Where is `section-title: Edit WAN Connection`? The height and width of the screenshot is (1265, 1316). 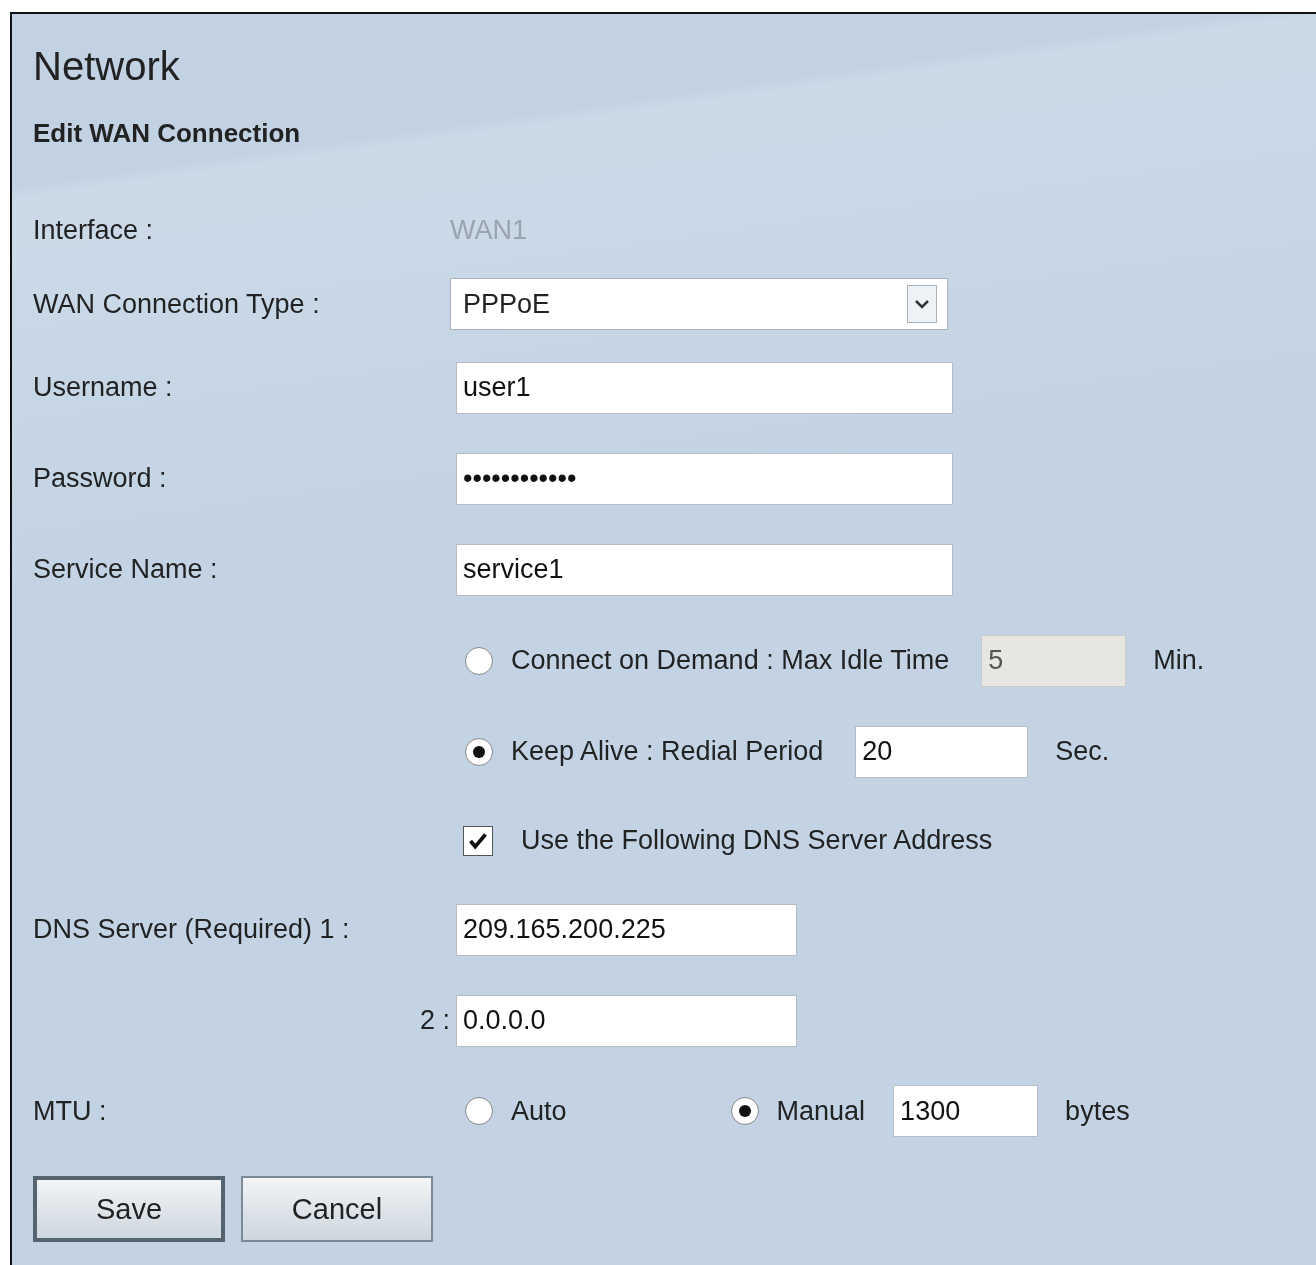
section-title: Edit WAN Connection is located at coordinates (167, 134).